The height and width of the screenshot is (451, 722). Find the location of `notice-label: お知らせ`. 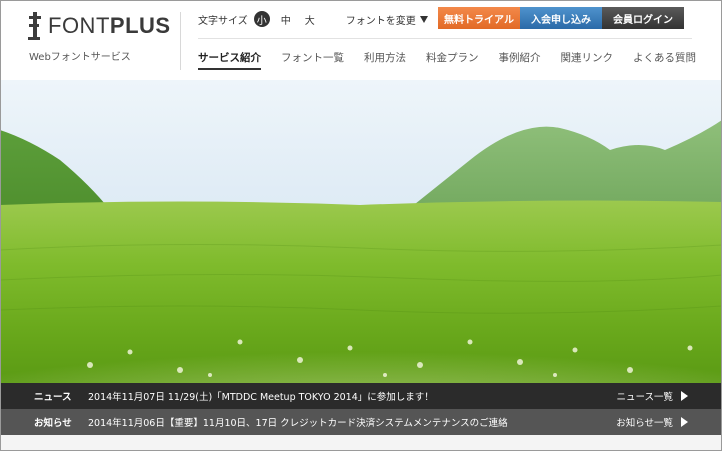

notice-label: お知らせ is located at coordinates (53, 423).